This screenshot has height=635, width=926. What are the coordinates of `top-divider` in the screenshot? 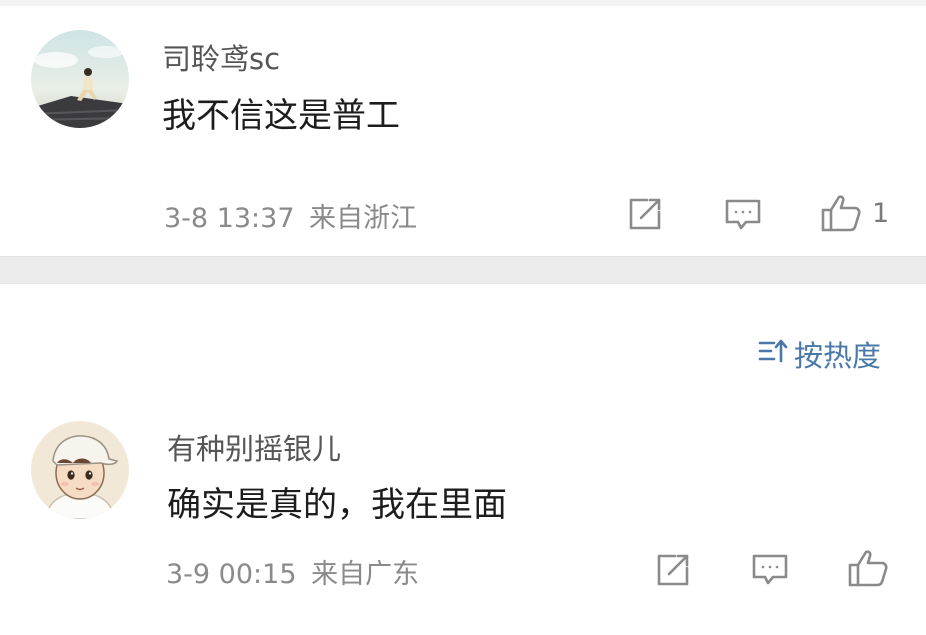 It's located at (463, 3).